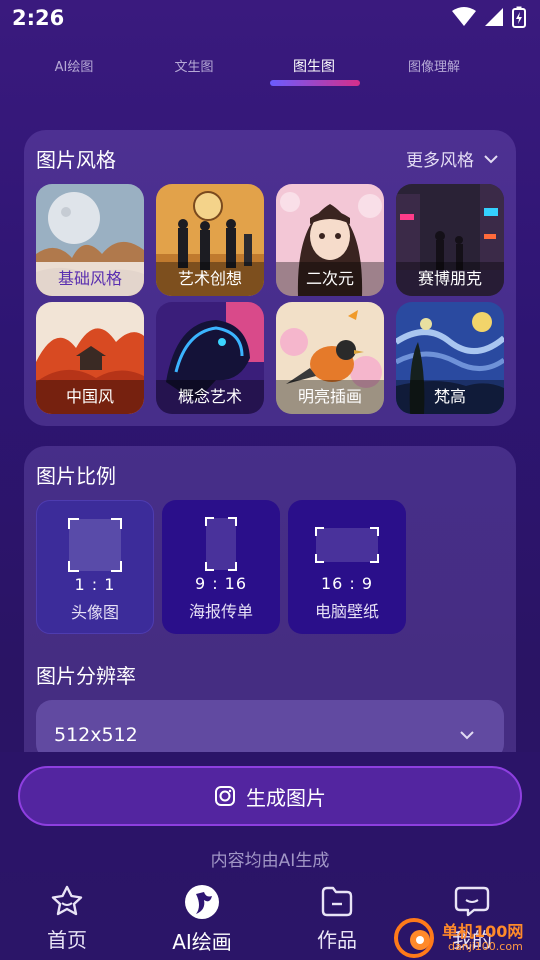  What do you see at coordinates (464, 16) in the screenshot?
I see `wifi-icon` at bounding box center [464, 16].